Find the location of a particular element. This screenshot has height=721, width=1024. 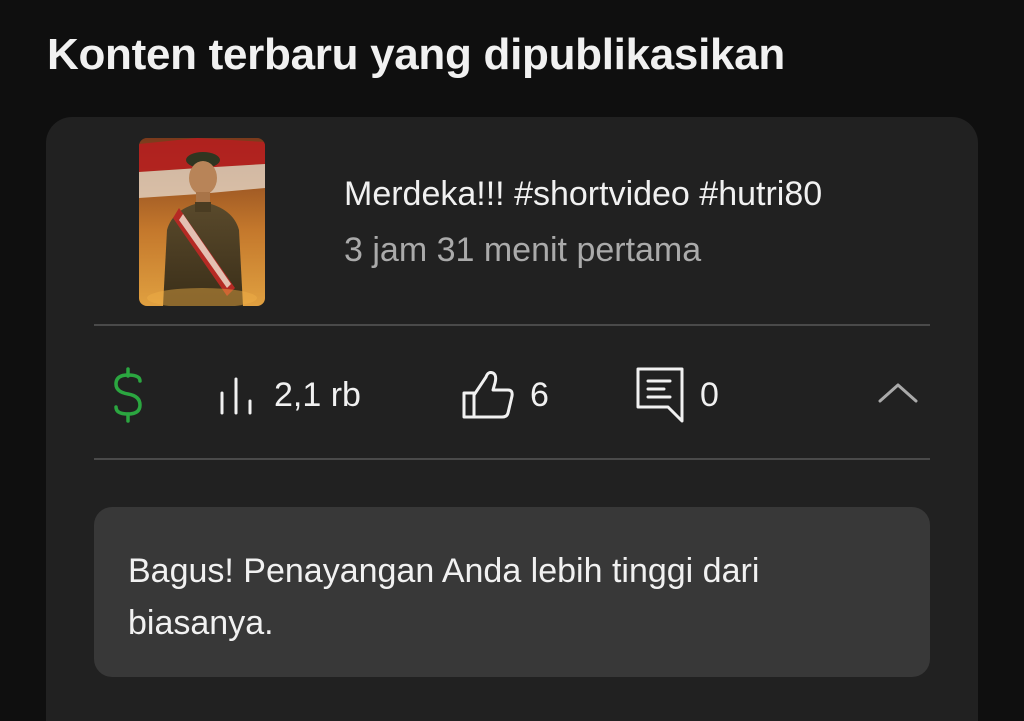

monetization-status is located at coordinates (128, 395).